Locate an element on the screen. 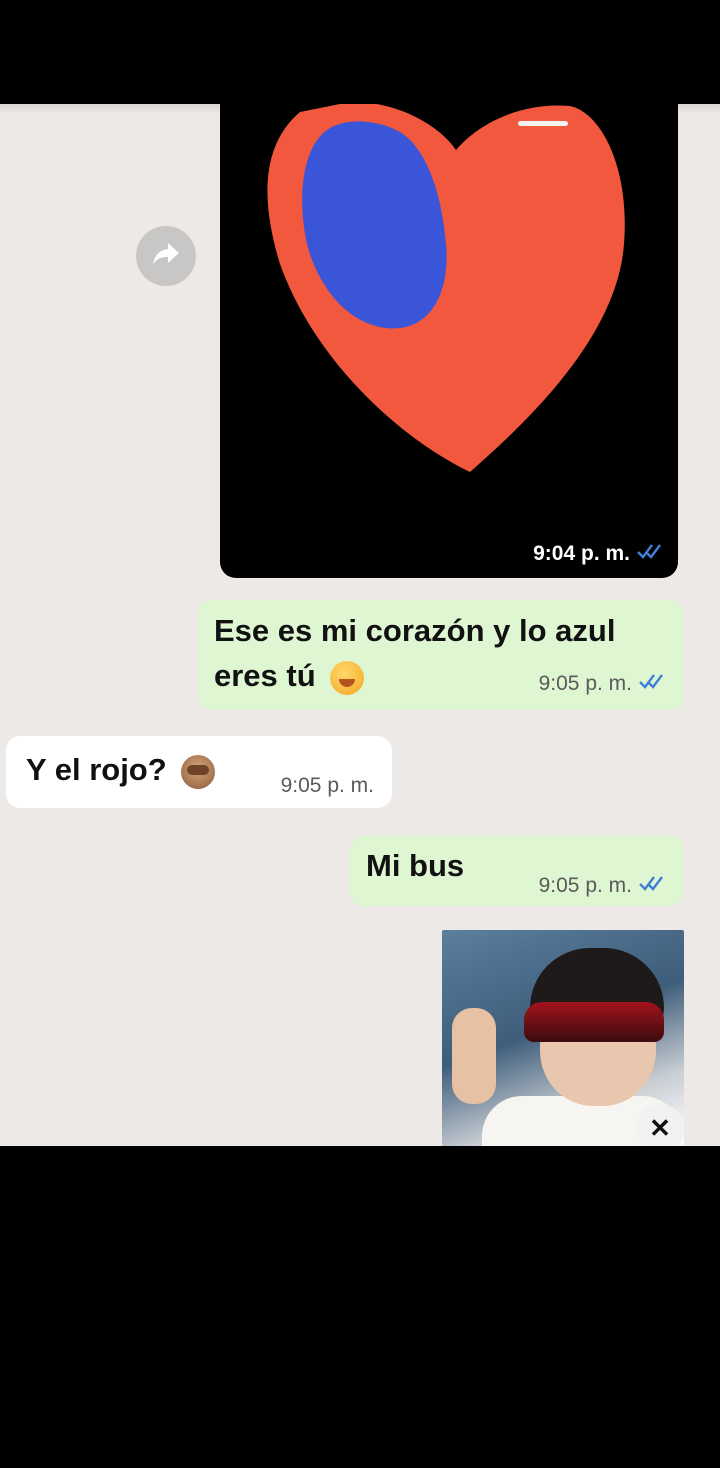  forward-icon is located at coordinates (166, 256).